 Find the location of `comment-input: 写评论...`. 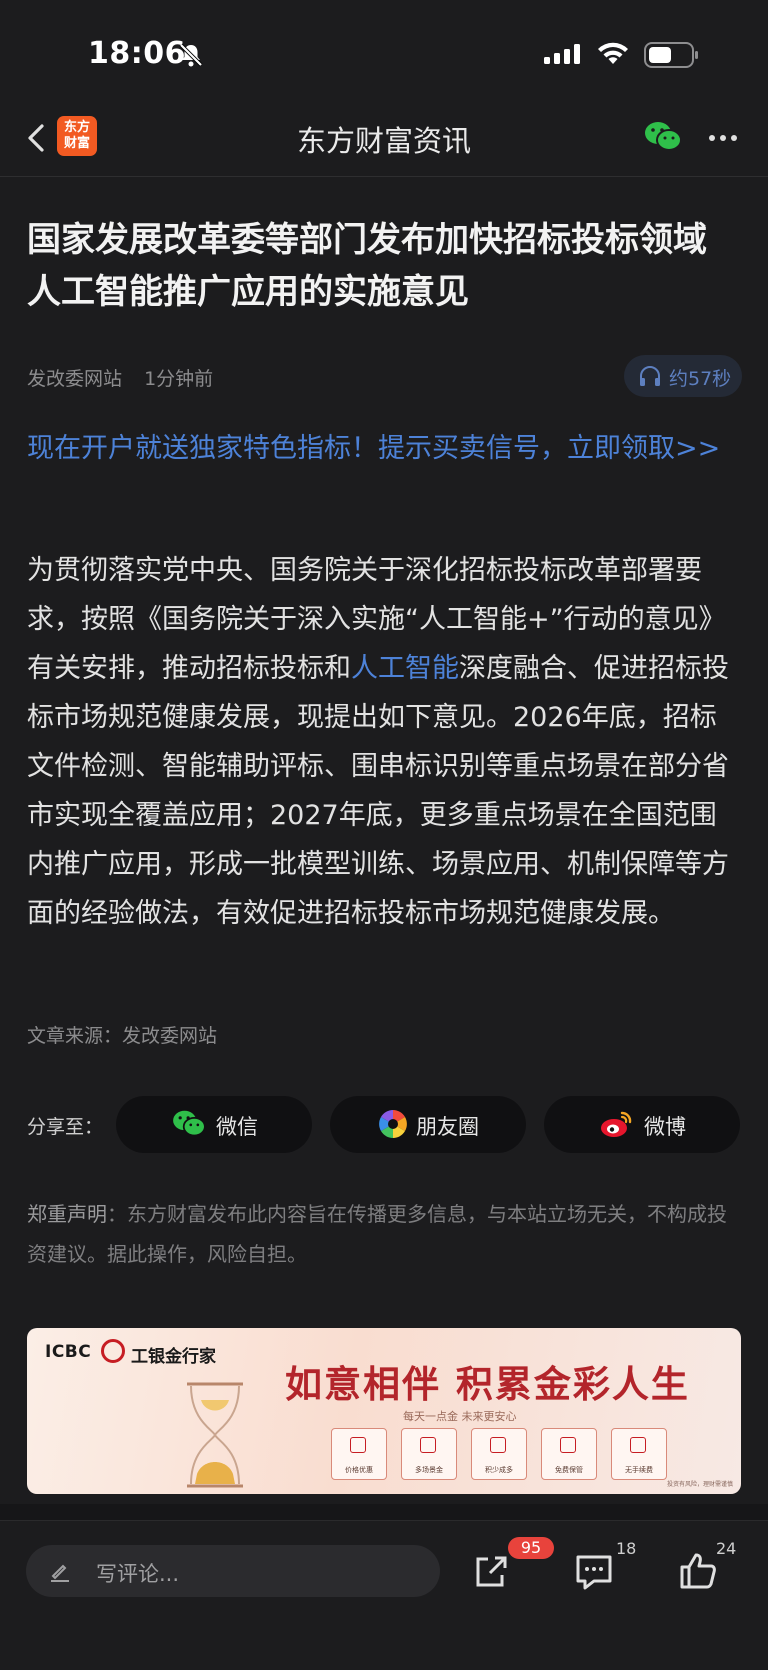

comment-input: 写评论... is located at coordinates (233, 1571).